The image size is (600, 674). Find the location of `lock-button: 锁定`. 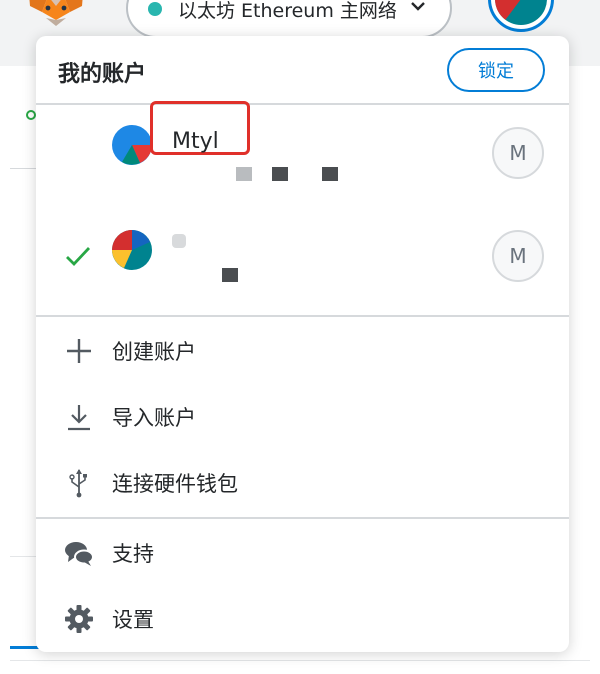

lock-button: 锁定 is located at coordinates (496, 70).